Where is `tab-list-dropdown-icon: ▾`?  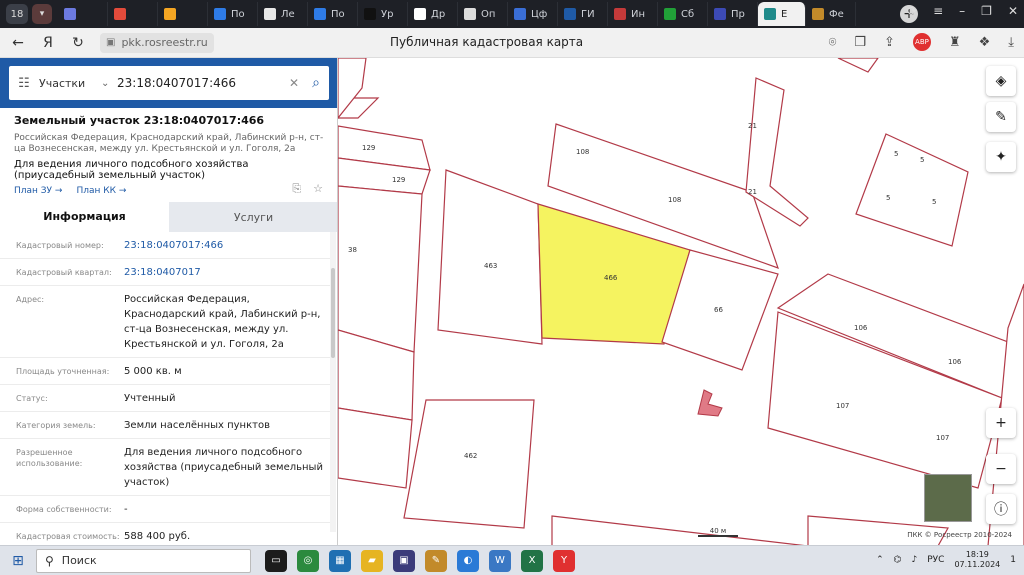
tab-list-dropdown-icon: ▾ is located at coordinates (42, 14).